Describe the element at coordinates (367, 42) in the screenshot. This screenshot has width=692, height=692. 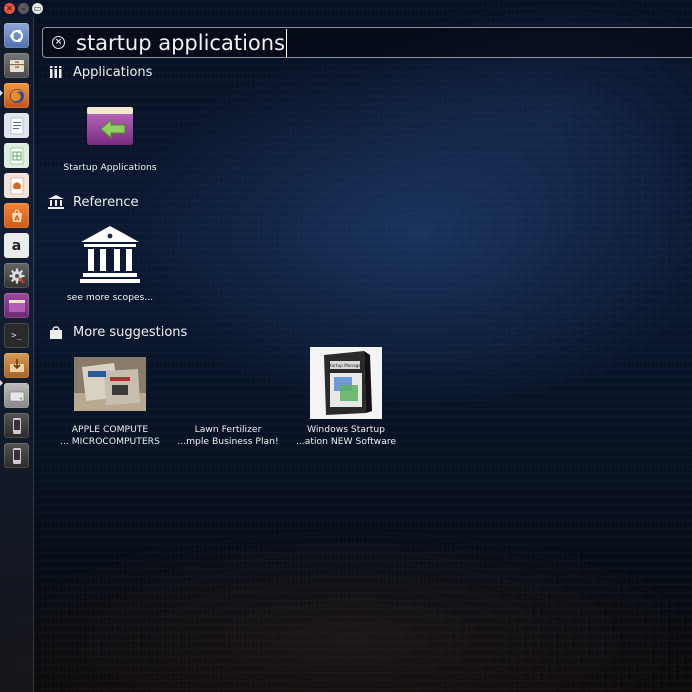
I see `dash-search-bar: × startup applications` at that location.